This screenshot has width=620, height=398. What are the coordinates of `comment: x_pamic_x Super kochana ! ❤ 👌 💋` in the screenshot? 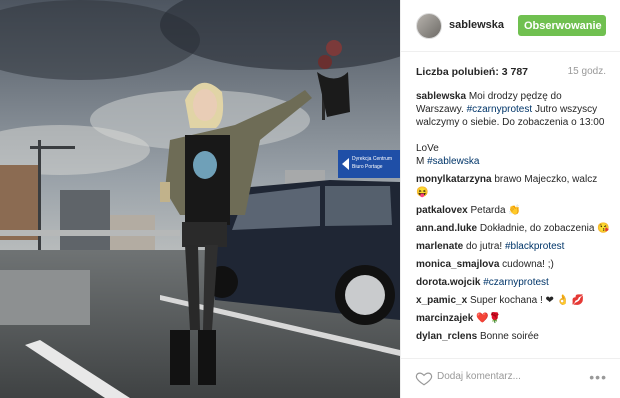 It's located at (513, 300).